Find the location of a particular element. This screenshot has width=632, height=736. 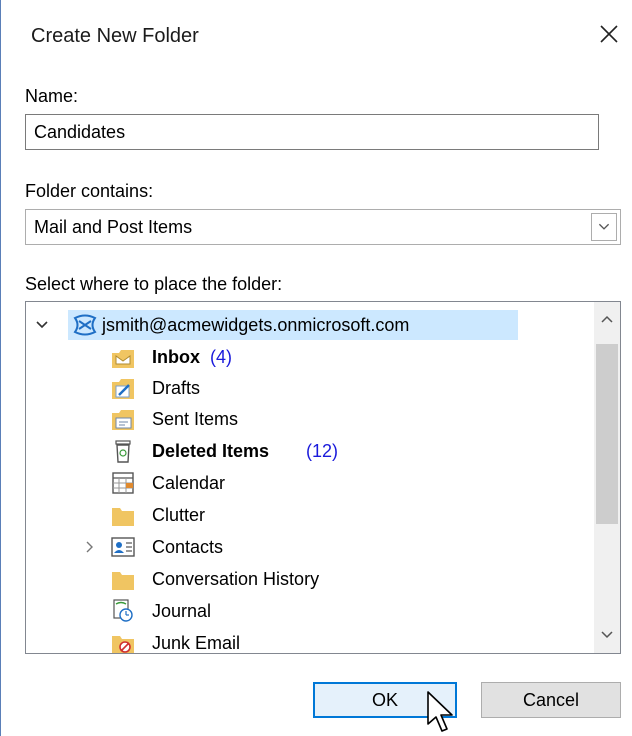

account-label: jsmith@acmewidgets.onmicrosoft.com is located at coordinates (256, 325).